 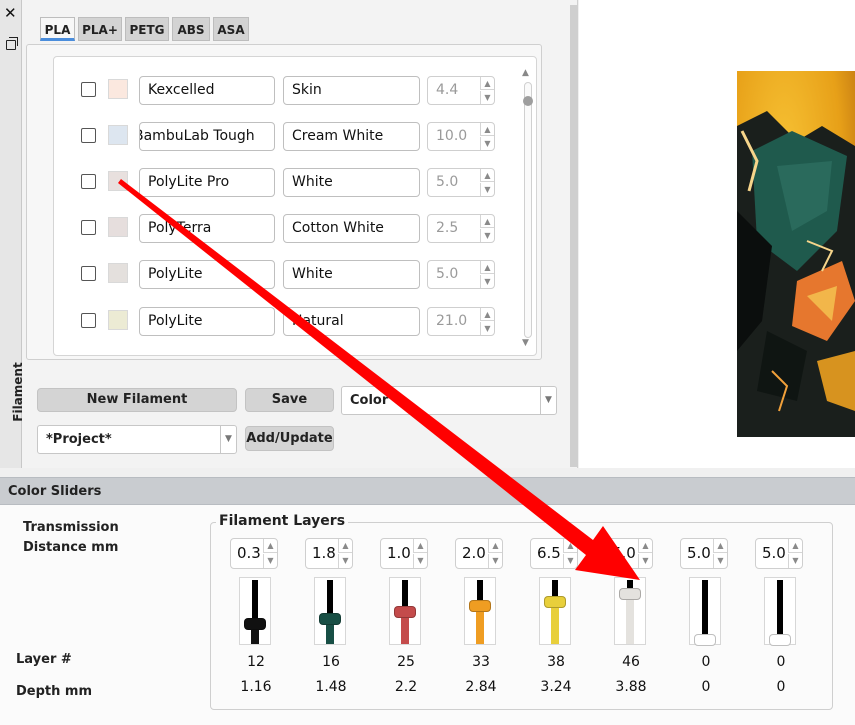 I want to click on layer-td-spinbox: 1.8 ▲ ▼, so click(x=329, y=553).